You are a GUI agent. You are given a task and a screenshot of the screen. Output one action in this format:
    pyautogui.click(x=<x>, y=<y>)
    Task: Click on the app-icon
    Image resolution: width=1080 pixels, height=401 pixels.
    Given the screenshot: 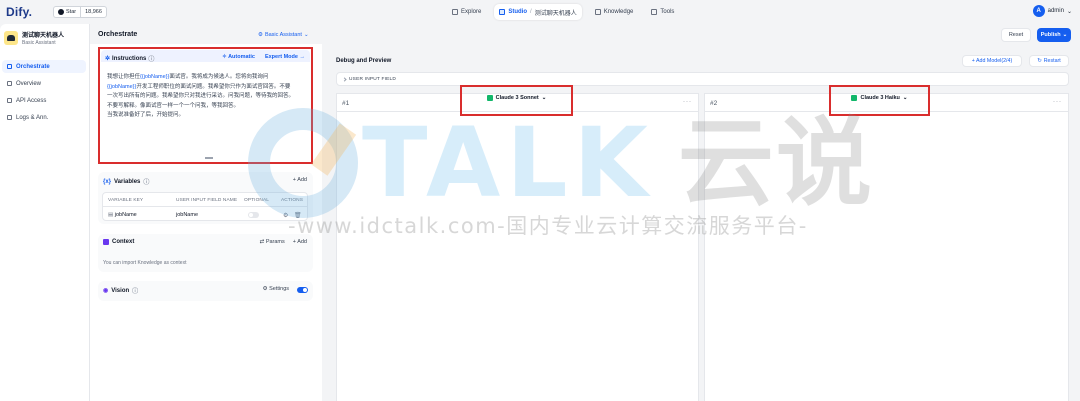 What is the action you would take?
    pyautogui.click(x=11, y=38)
    